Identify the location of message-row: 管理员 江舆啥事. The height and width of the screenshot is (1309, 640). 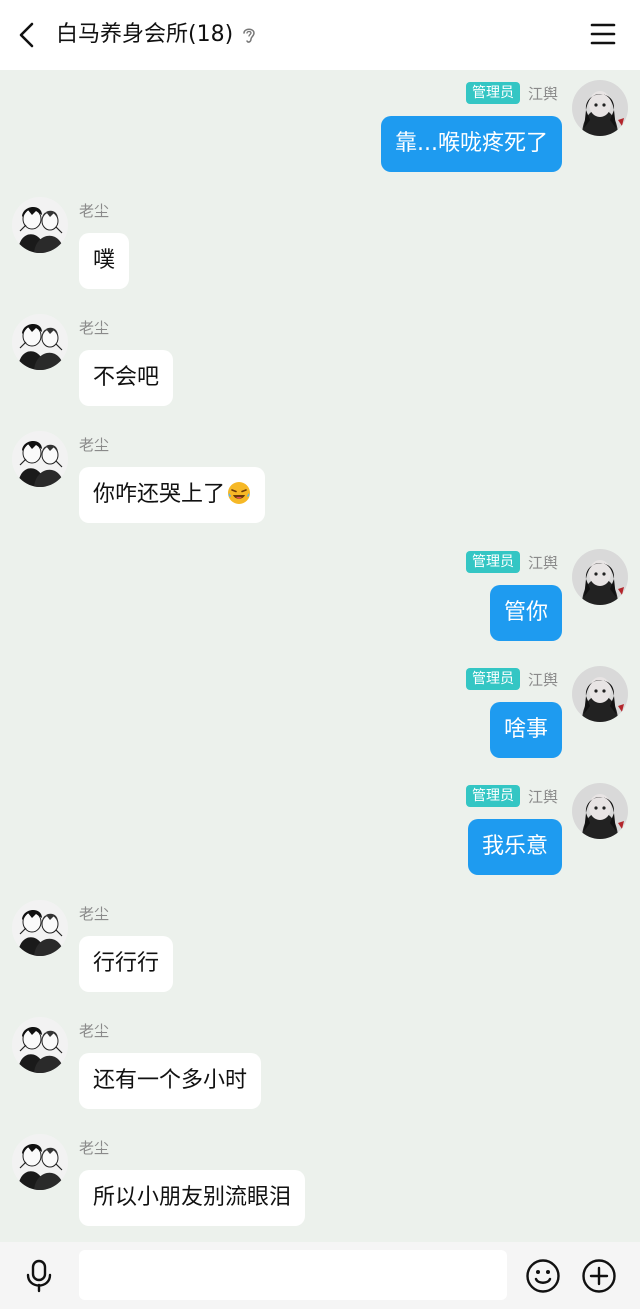
(320, 712).